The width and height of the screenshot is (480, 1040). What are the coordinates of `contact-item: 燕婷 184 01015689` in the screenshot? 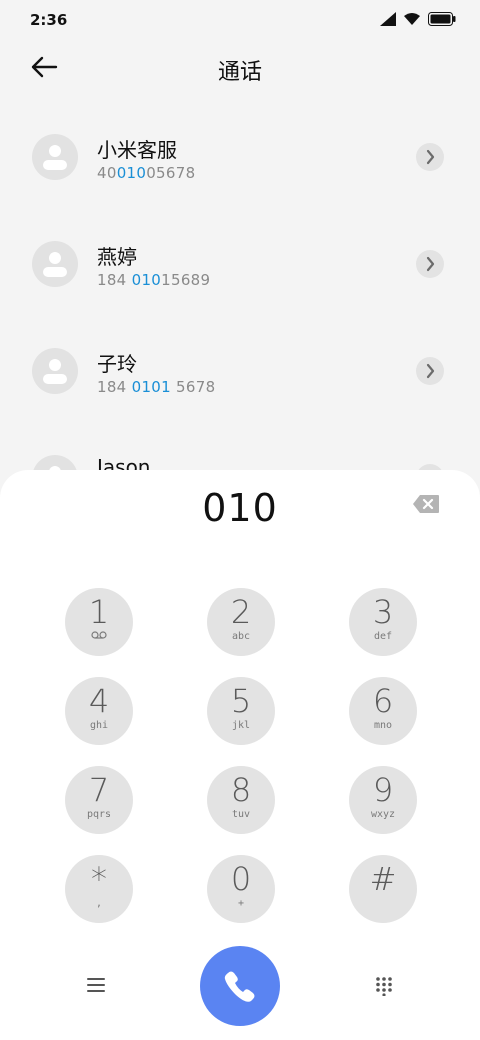 It's located at (240, 270).